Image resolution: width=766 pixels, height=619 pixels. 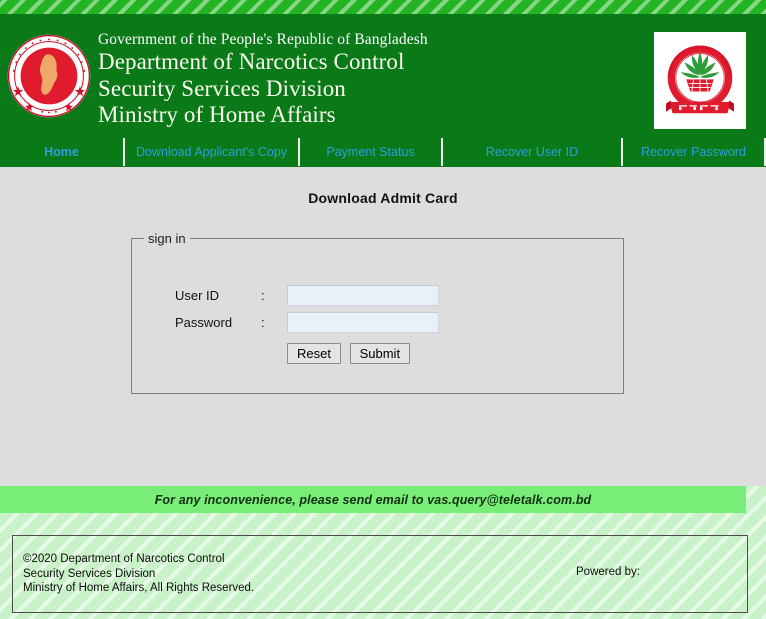 I want to click on form-actions-row: Reset Submit, so click(x=307, y=351).